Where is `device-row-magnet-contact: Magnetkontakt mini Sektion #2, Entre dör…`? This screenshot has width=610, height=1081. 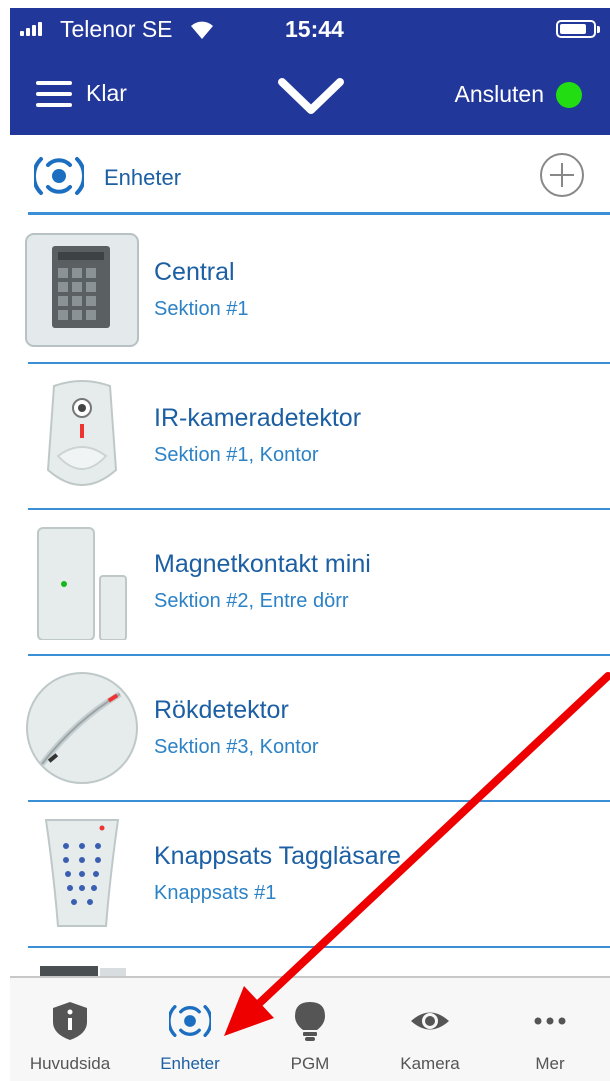 device-row-magnet-contact: Magnetkontakt mini Sektion #2, Entre dör… is located at coordinates (310, 583).